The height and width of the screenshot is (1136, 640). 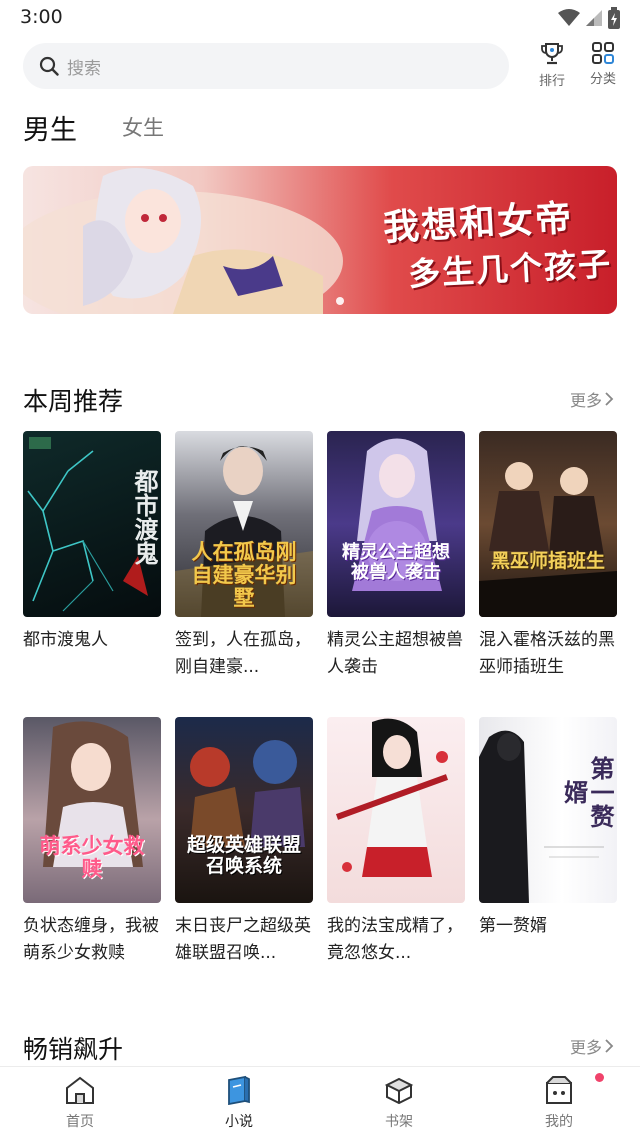 I want to click on book-card: 黑巫师插班生 混入霍格沃兹的黑巫师插班生, so click(x=549, y=556).